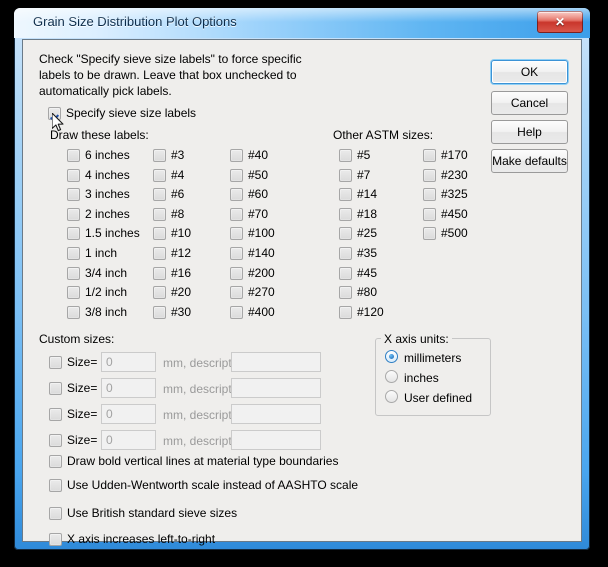 The image size is (608, 567). I want to click on radio-x-axis-inches, so click(391, 376).